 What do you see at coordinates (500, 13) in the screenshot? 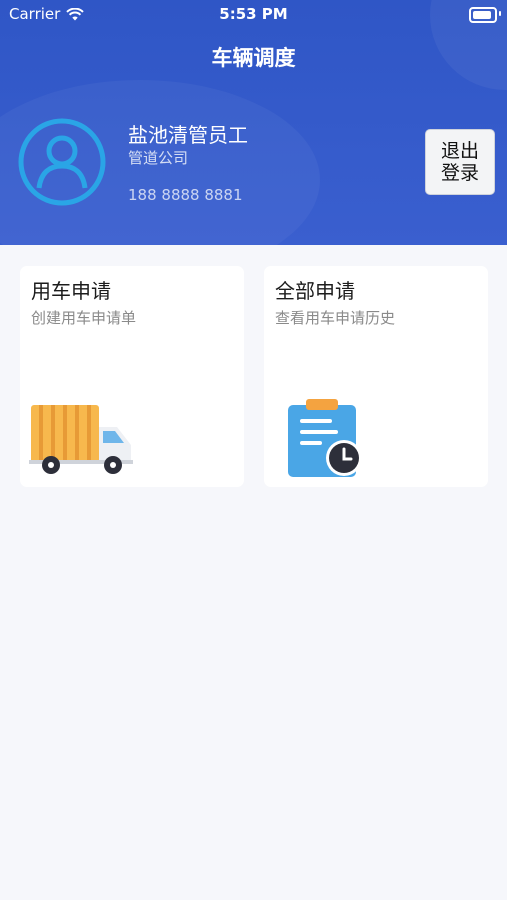
I see `battery-tip` at bounding box center [500, 13].